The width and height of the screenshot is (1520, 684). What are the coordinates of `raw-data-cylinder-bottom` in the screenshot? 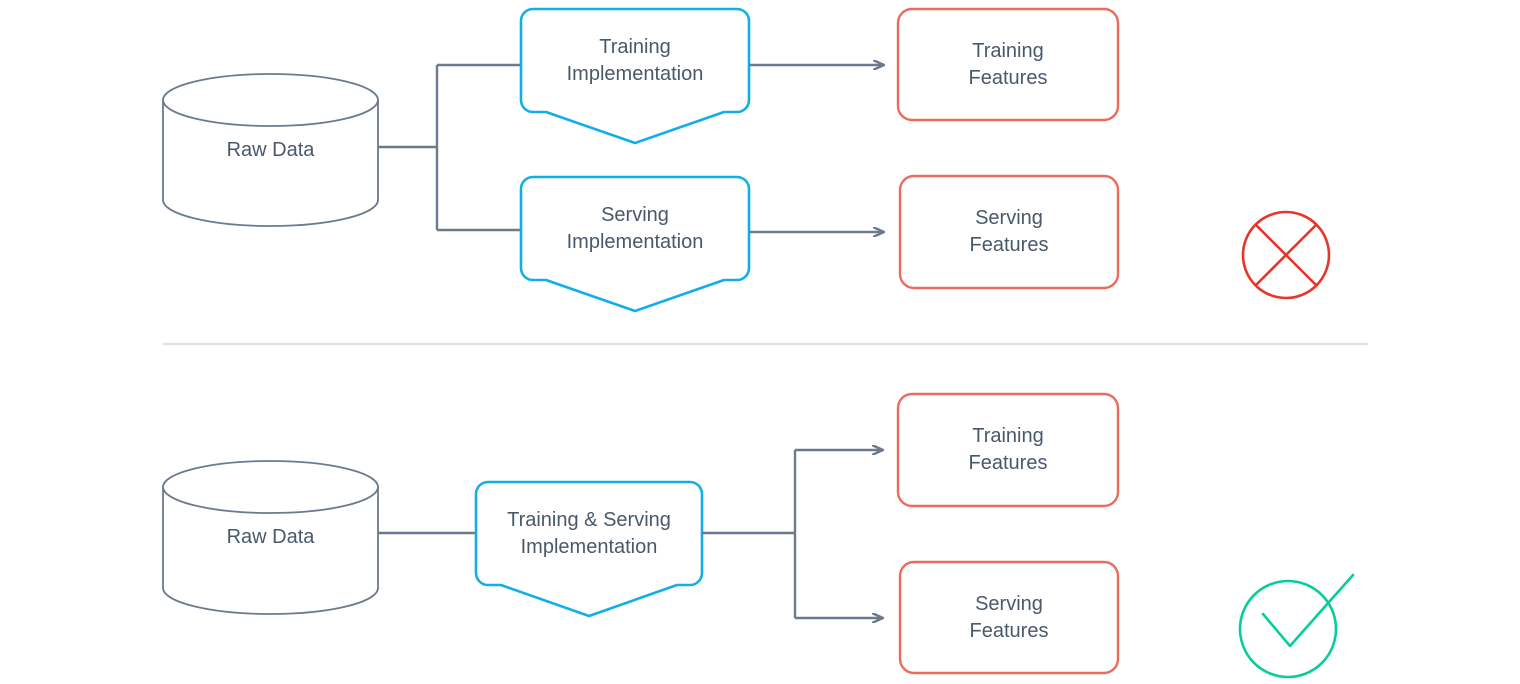 It's located at (270, 537).